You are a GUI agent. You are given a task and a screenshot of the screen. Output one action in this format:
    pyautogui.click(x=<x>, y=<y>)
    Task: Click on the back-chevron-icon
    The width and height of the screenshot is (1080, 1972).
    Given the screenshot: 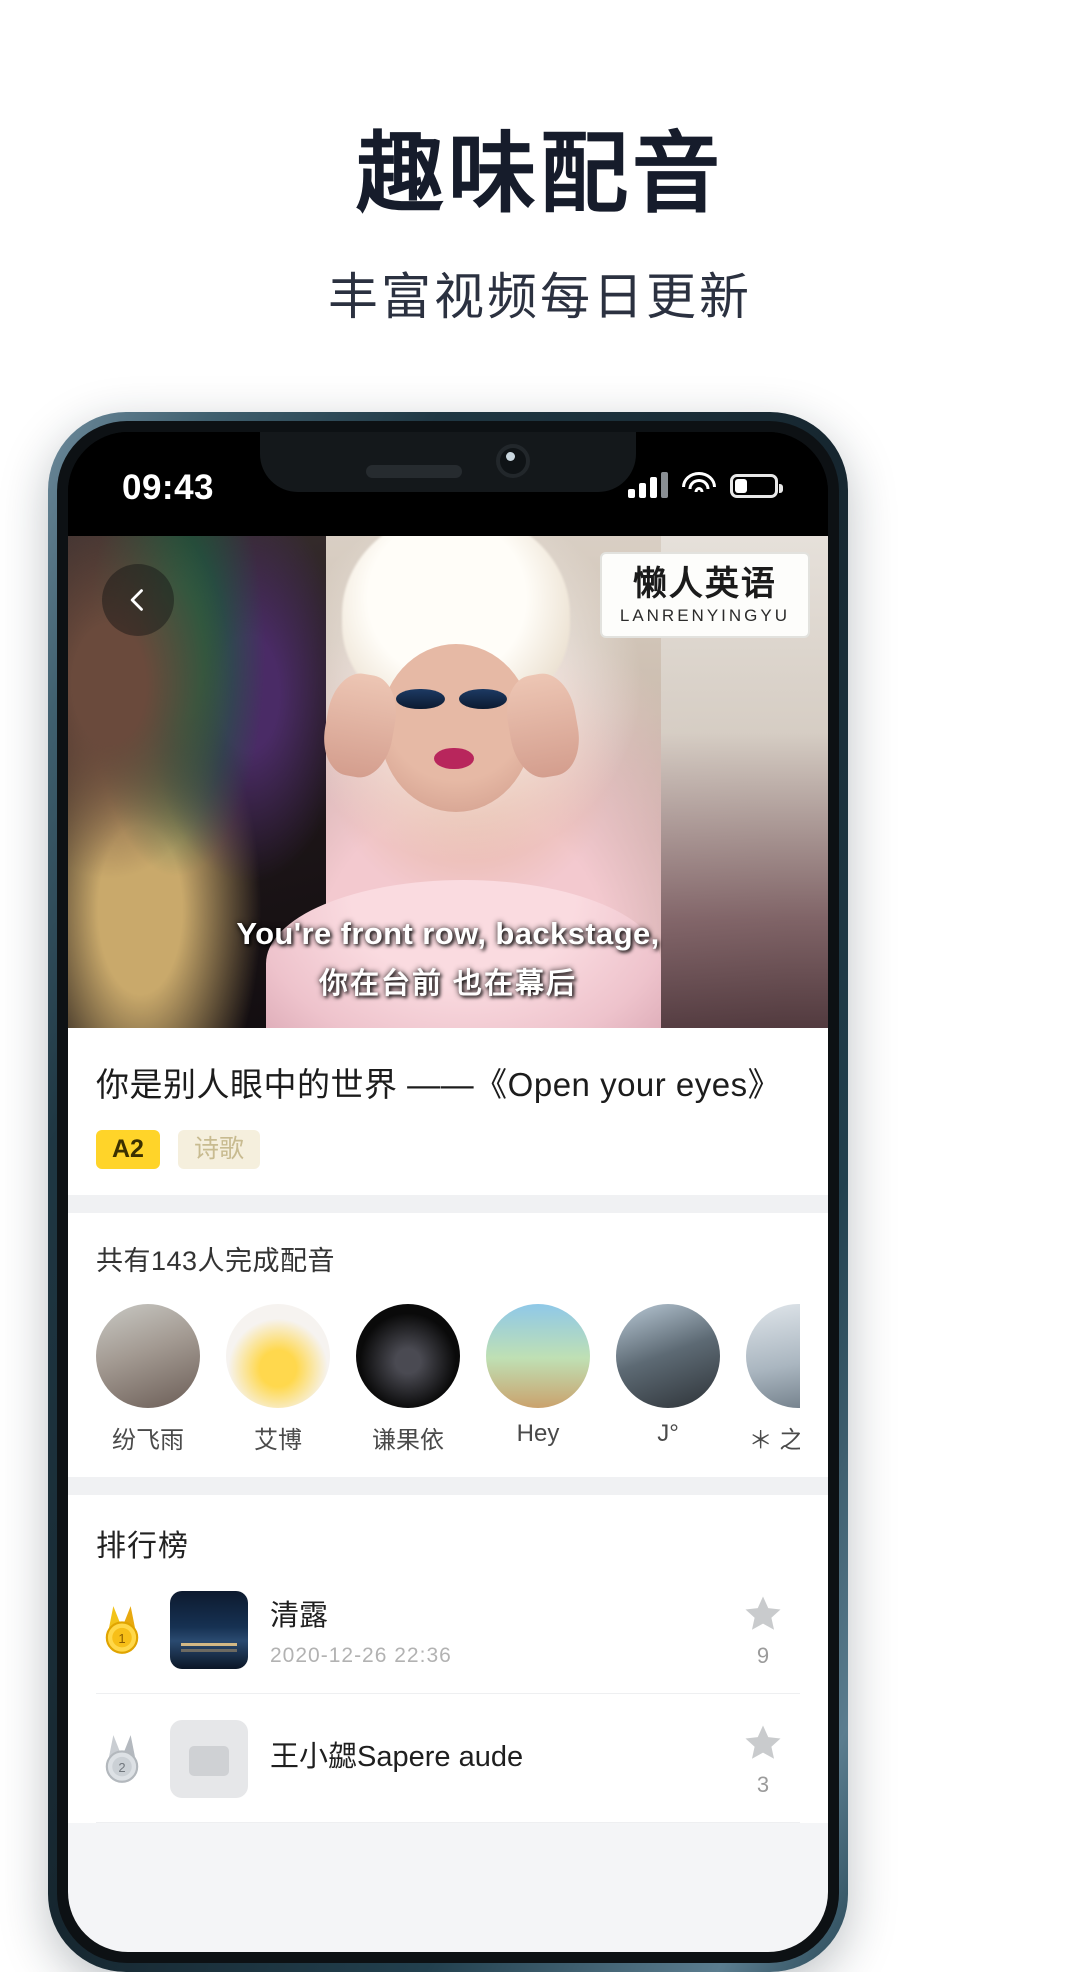 What is the action you would take?
    pyautogui.click(x=136, y=600)
    